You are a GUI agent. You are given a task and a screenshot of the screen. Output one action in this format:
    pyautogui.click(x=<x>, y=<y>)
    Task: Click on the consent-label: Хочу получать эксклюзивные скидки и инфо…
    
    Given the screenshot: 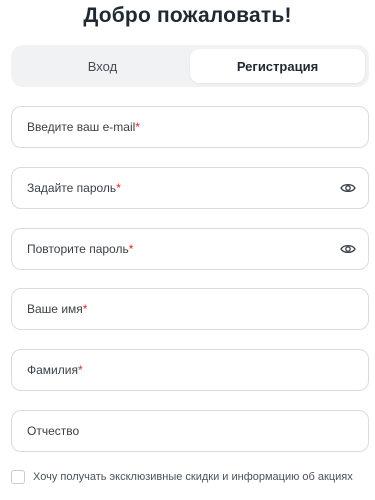 What is the action you would take?
    pyautogui.click(x=193, y=477)
    